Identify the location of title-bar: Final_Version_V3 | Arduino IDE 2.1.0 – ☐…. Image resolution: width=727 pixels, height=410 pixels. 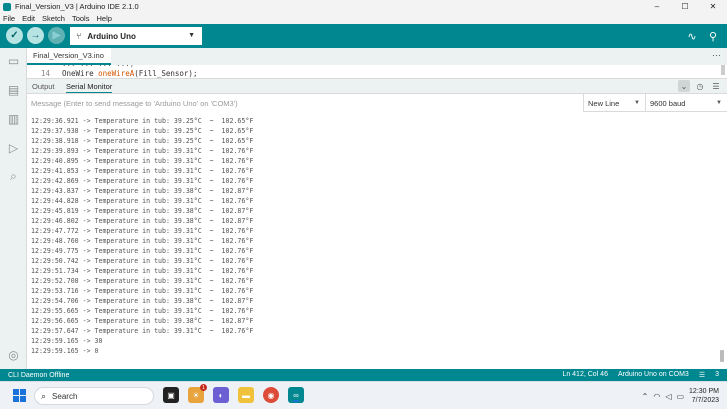
(363, 6).